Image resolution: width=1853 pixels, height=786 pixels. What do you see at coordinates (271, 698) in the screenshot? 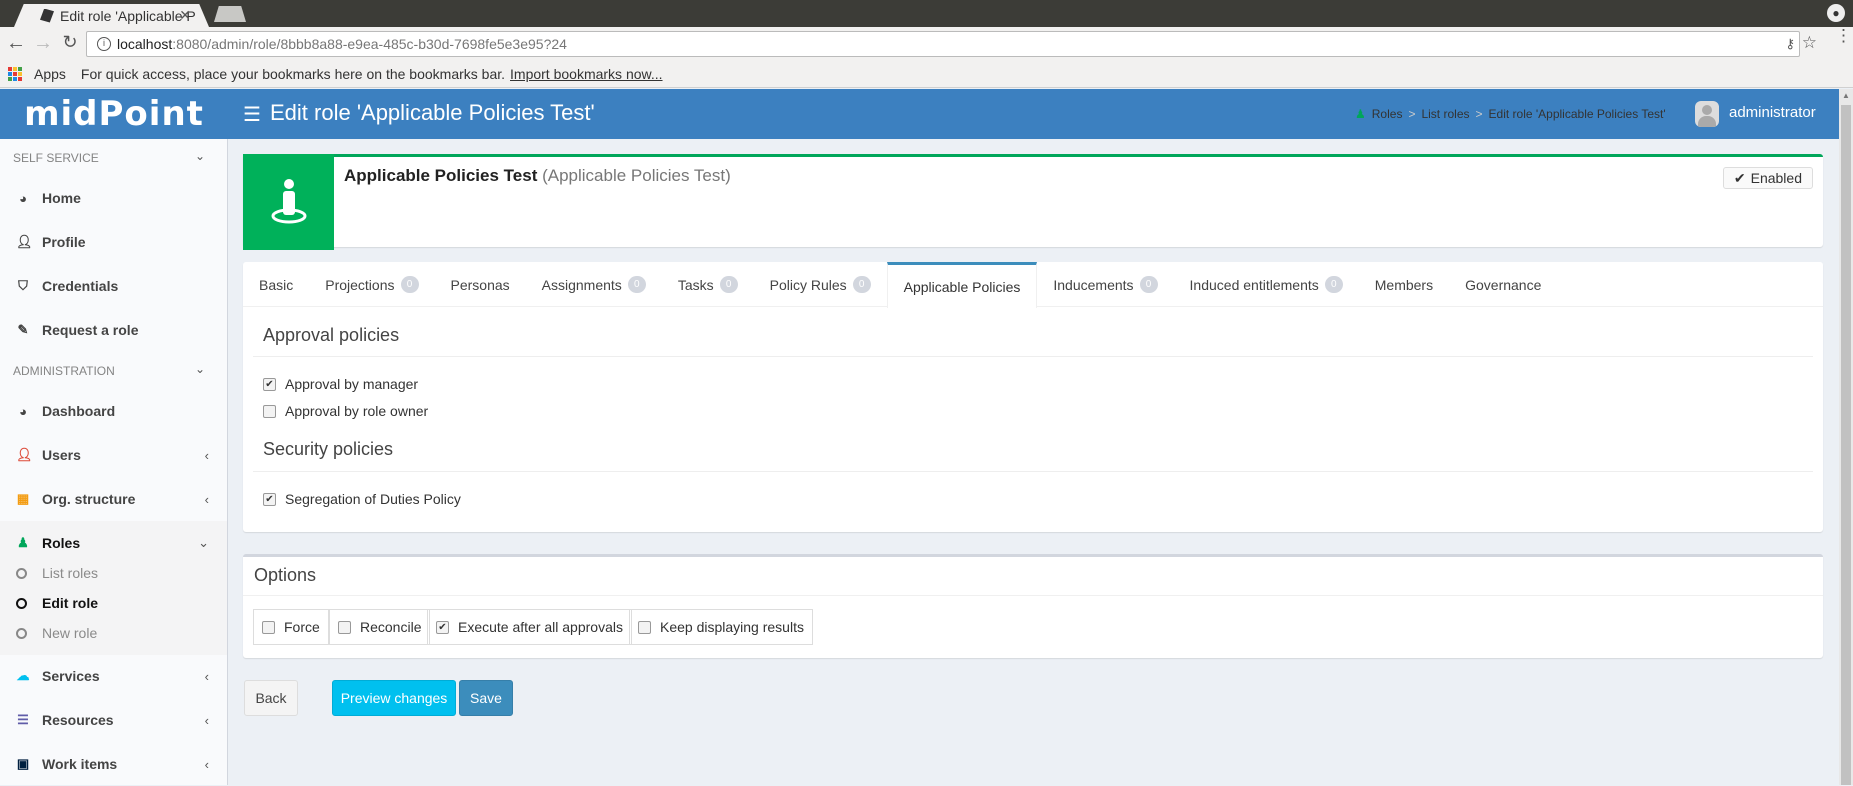
I see `back-button: Back` at bounding box center [271, 698].